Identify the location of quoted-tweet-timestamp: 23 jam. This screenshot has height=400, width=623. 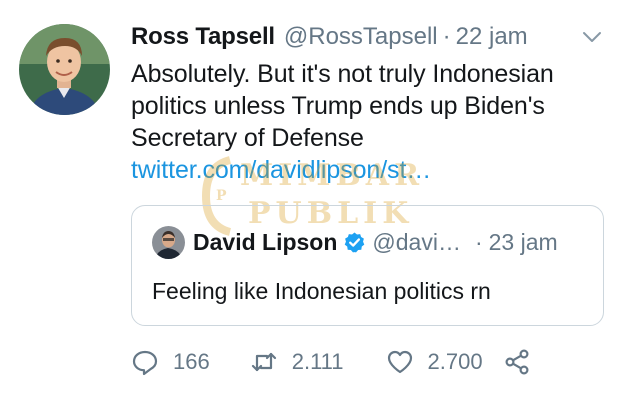
(523, 242).